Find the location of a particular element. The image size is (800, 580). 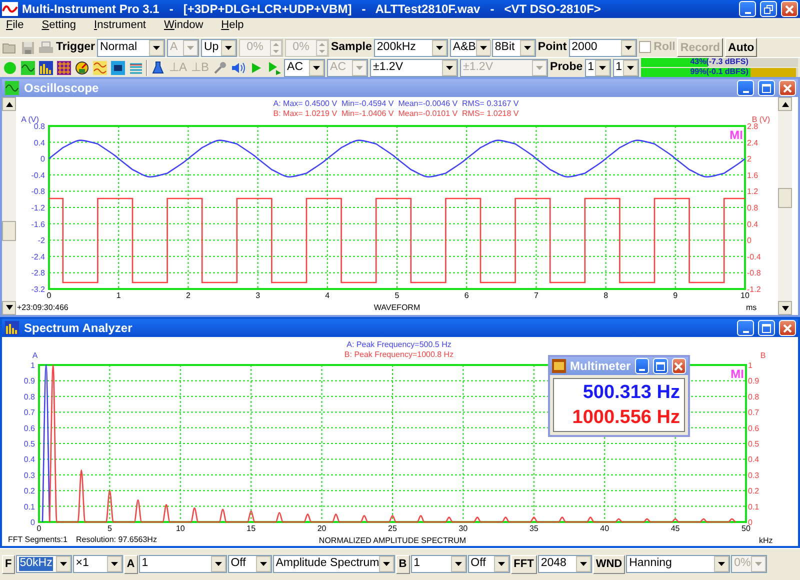

menu-item: Instrument is located at coordinates (120, 26).